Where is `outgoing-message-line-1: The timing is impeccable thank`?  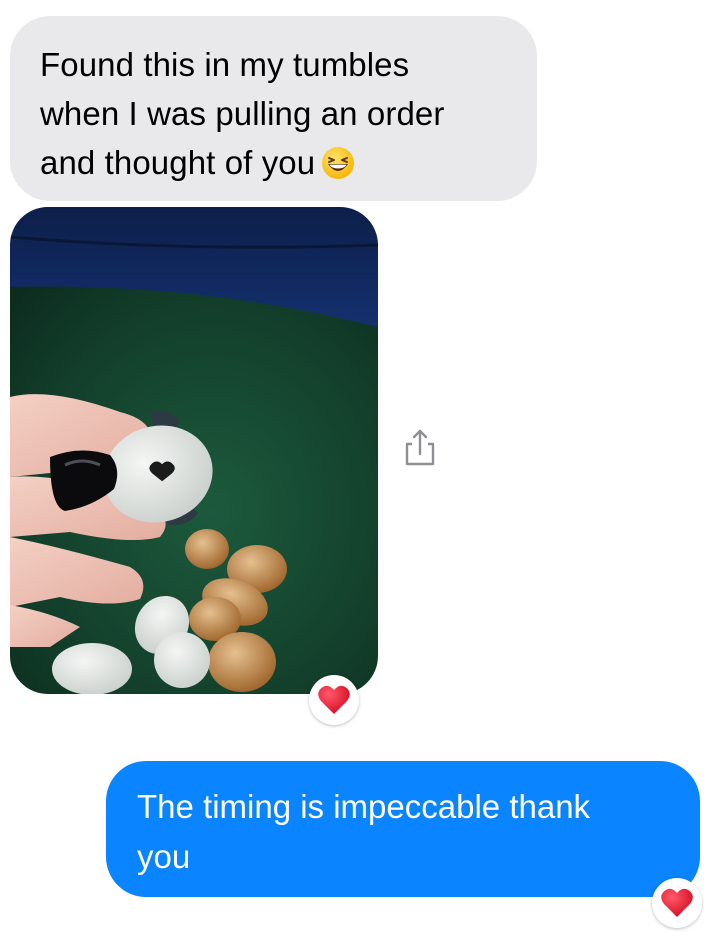
outgoing-message-line-1: The timing is impeccable thank is located at coordinates (364, 806).